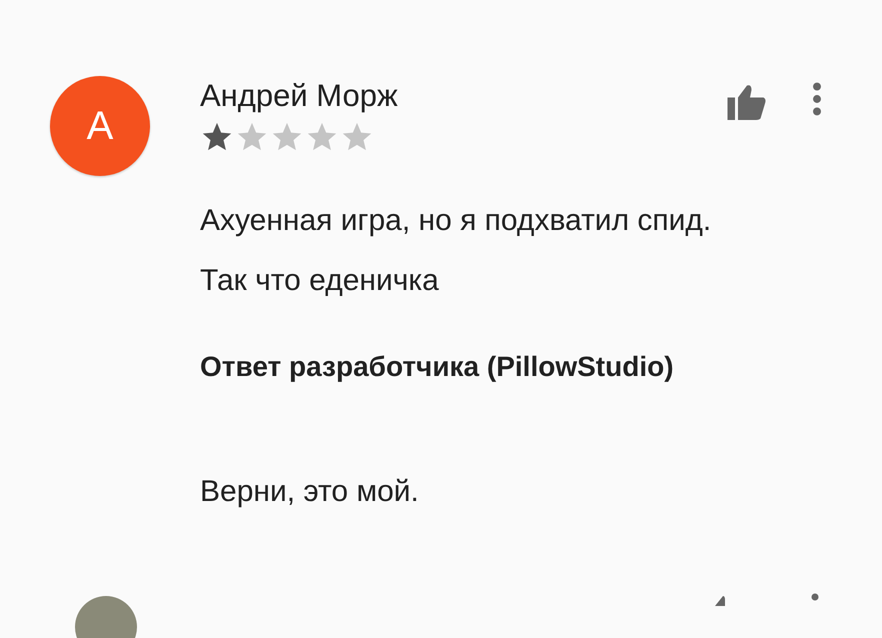 The width and height of the screenshot is (882, 638). Describe the element at coordinates (437, 367) in the screenshot. I see `developer-reply-heading: Ответ разработчика (PillowStudio)` at that location.